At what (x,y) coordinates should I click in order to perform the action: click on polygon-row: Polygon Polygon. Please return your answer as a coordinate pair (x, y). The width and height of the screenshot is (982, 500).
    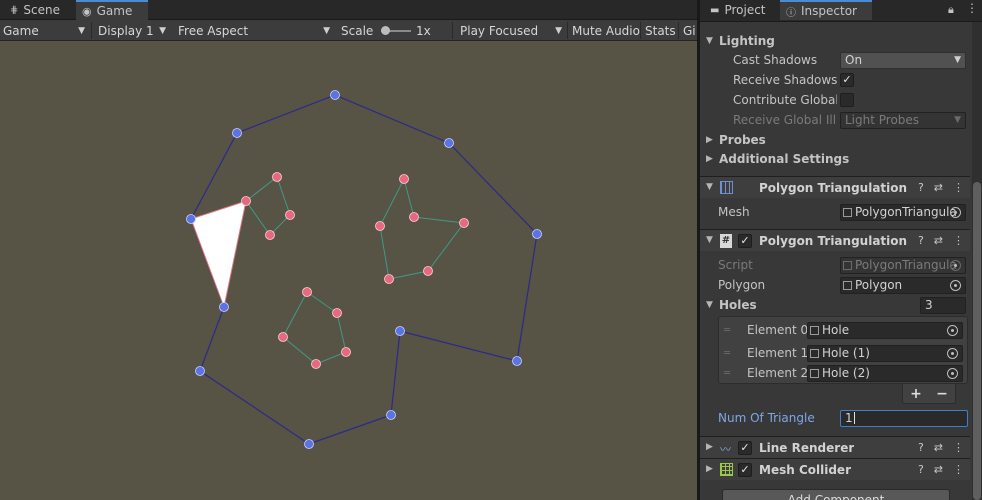
    Looking at the image, I should click on (835, 285).